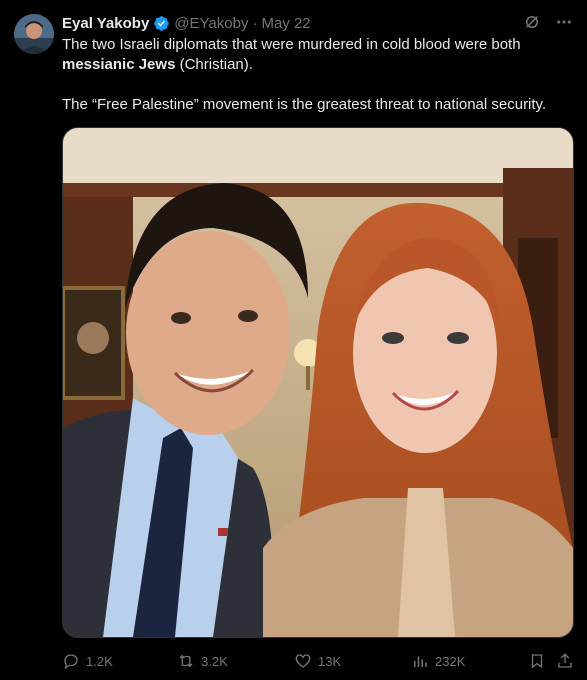  I want to click on bookmark-icon, so click(537, 661).